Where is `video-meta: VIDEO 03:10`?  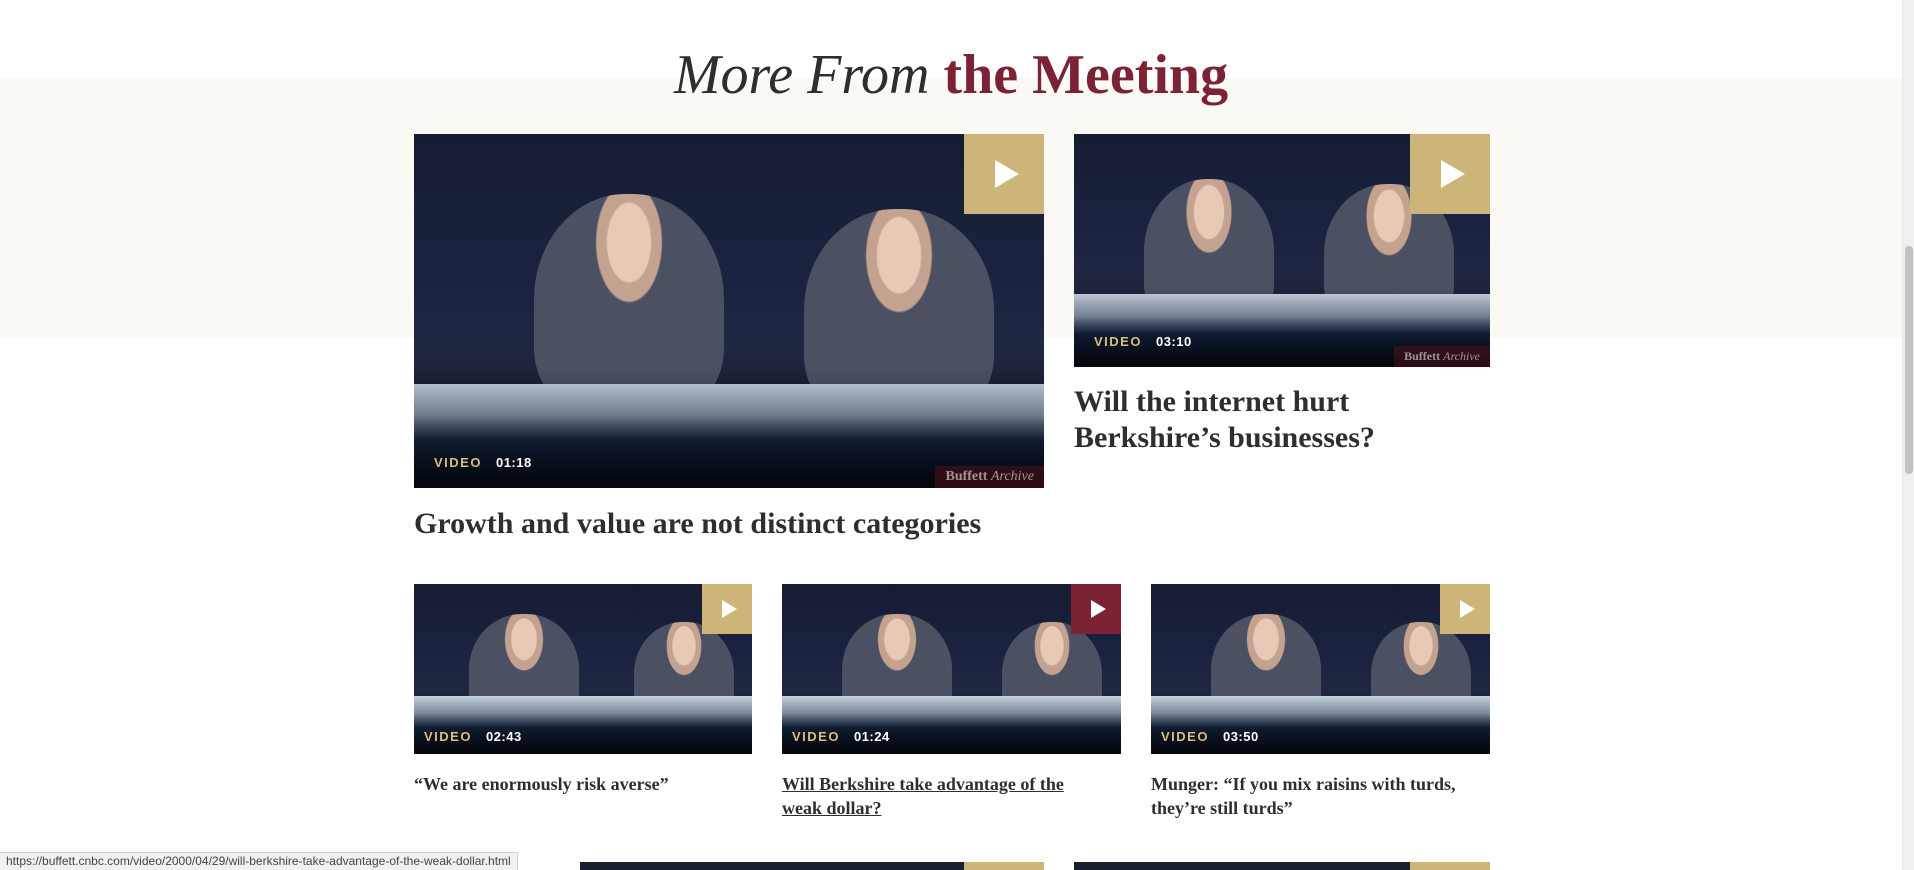 video-meta: VIDEO 03:10 is located at coordinates (1143, 341).